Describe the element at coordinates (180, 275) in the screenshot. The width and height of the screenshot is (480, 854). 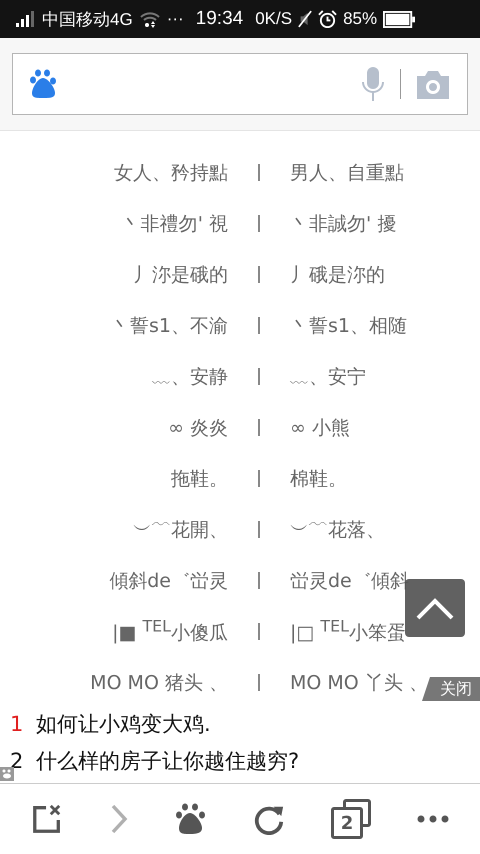
I see `nickname-text: 丿沵是硪的` at that location.